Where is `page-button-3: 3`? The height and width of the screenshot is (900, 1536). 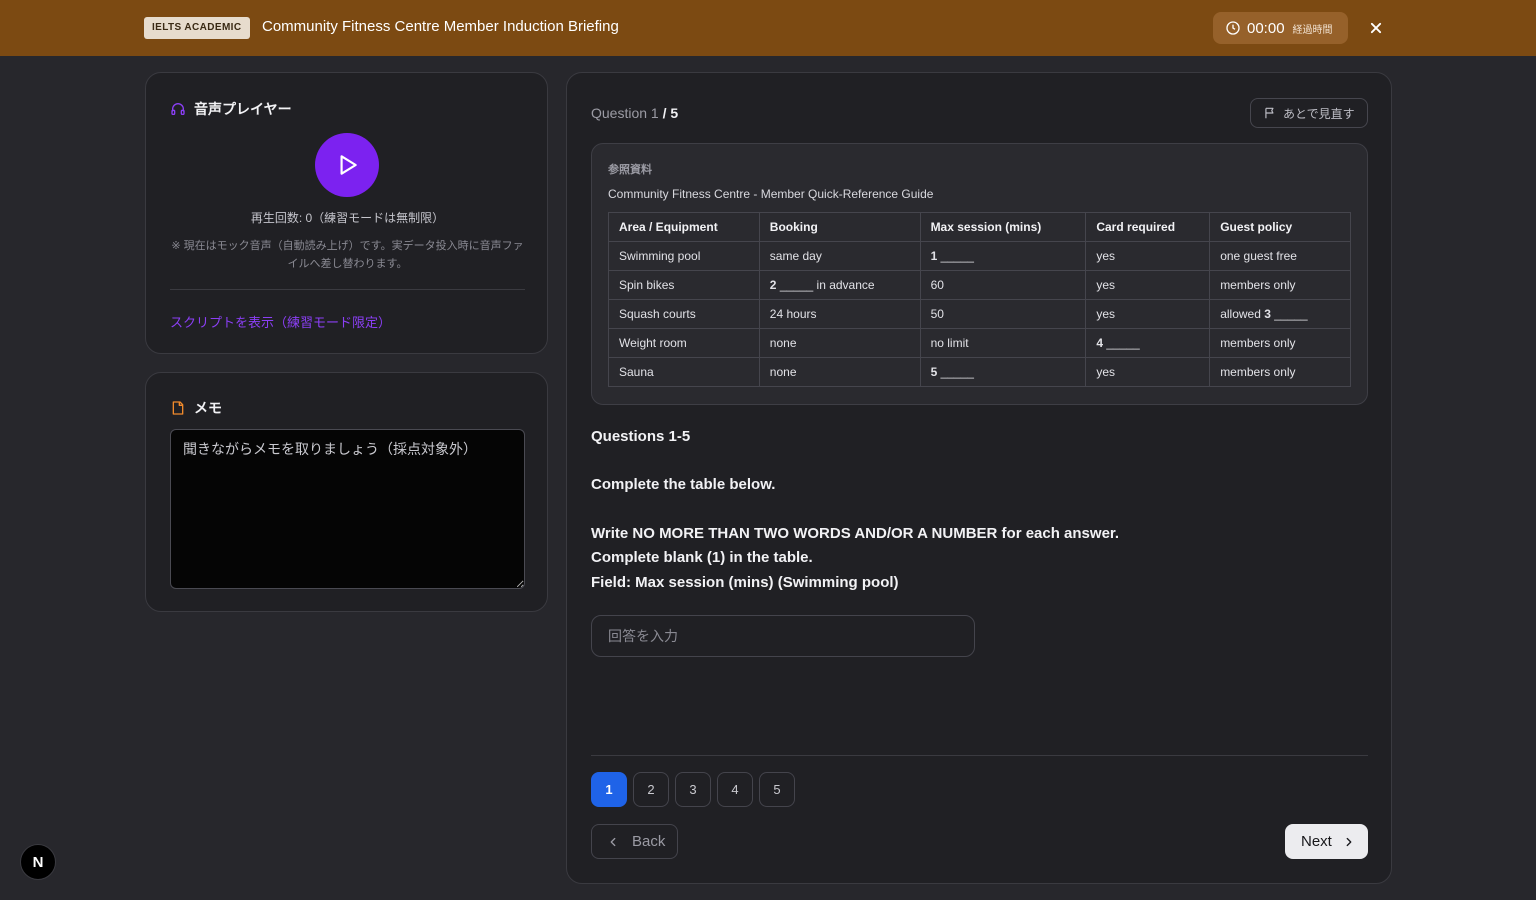
page-button-3: 3 is located at coordinates (693, 789).